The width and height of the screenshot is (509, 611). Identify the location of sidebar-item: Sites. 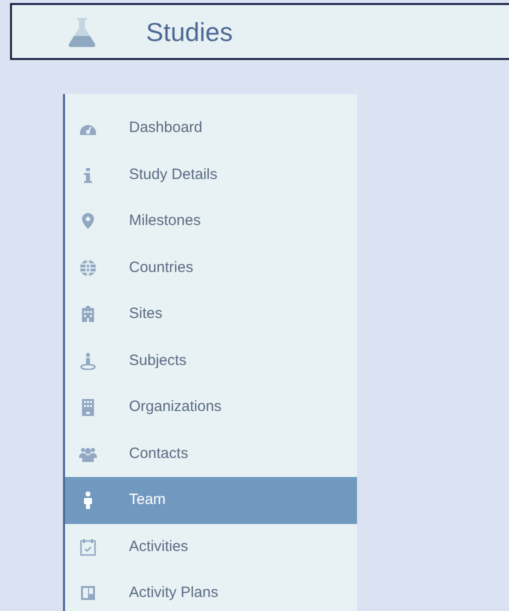
(211, 314).